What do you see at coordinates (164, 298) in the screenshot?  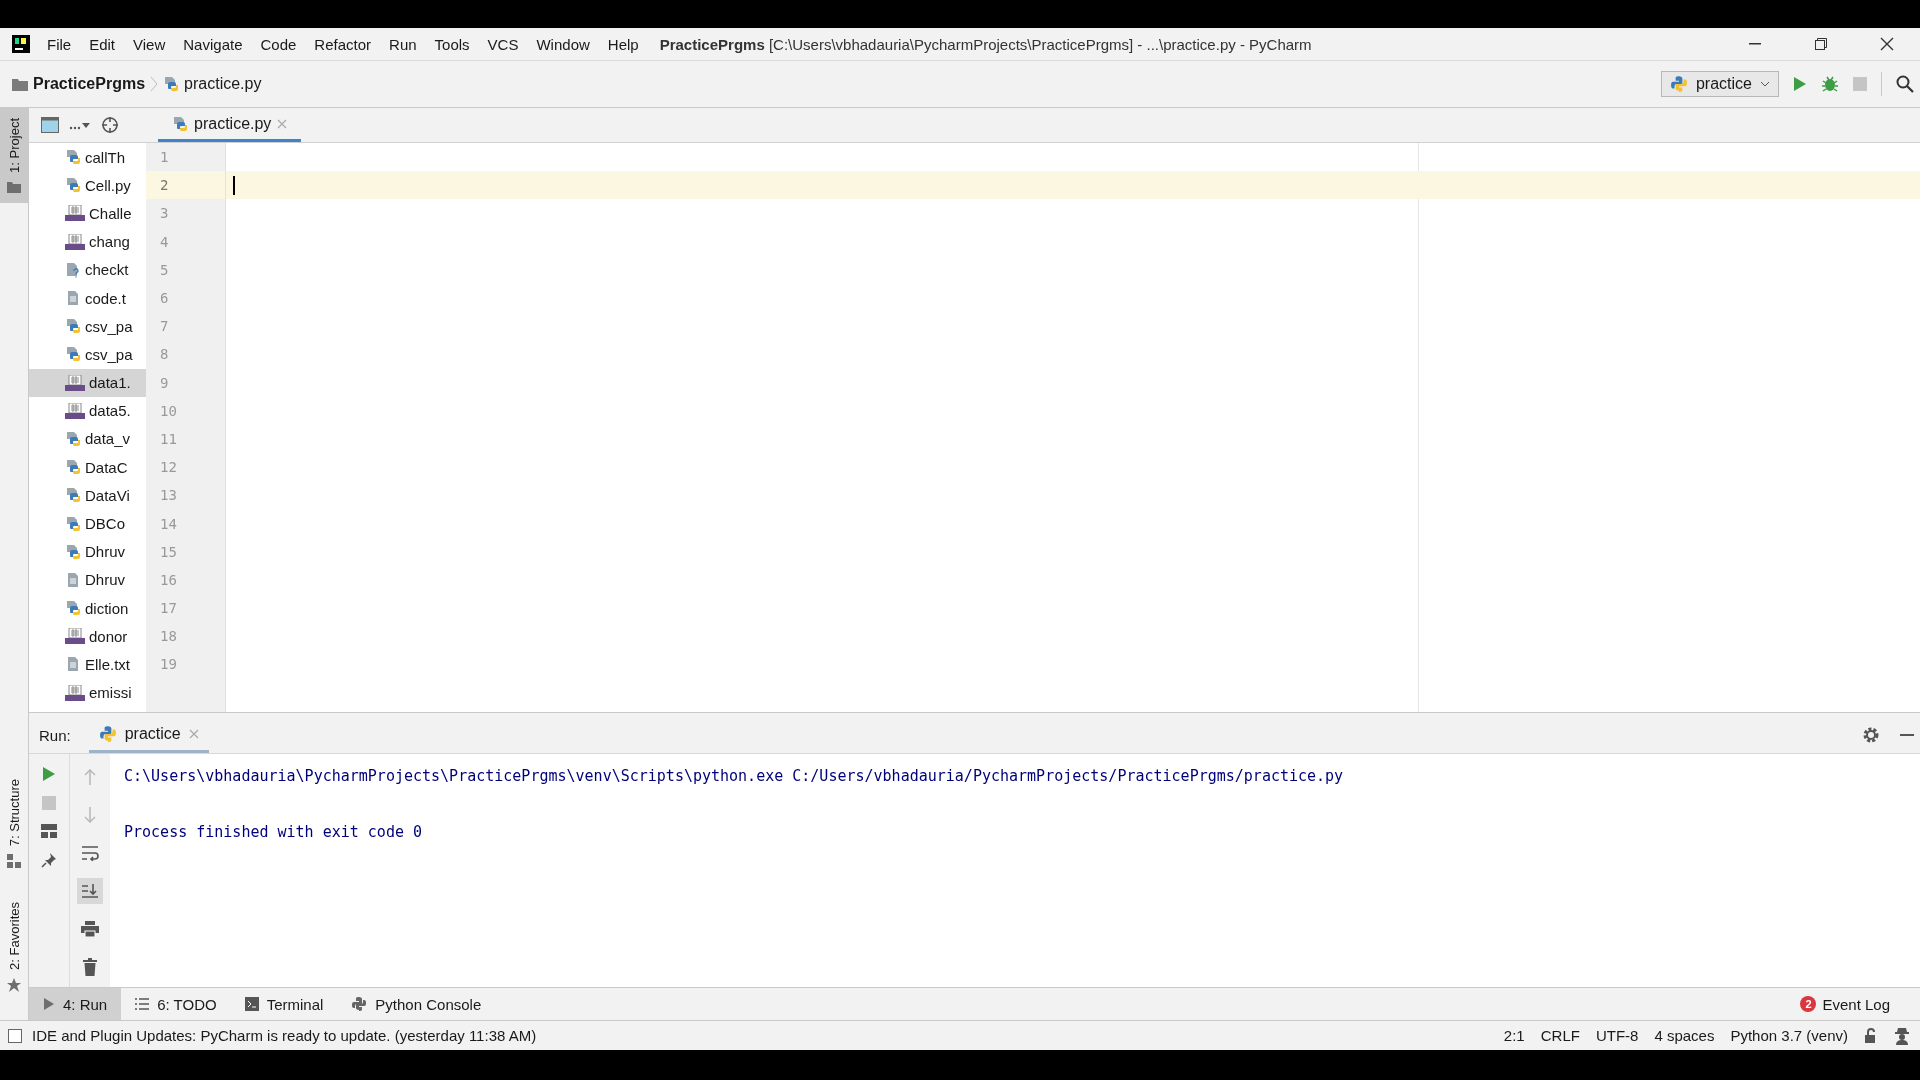 I see `line-number: 6` at bounding box center [164, 298].